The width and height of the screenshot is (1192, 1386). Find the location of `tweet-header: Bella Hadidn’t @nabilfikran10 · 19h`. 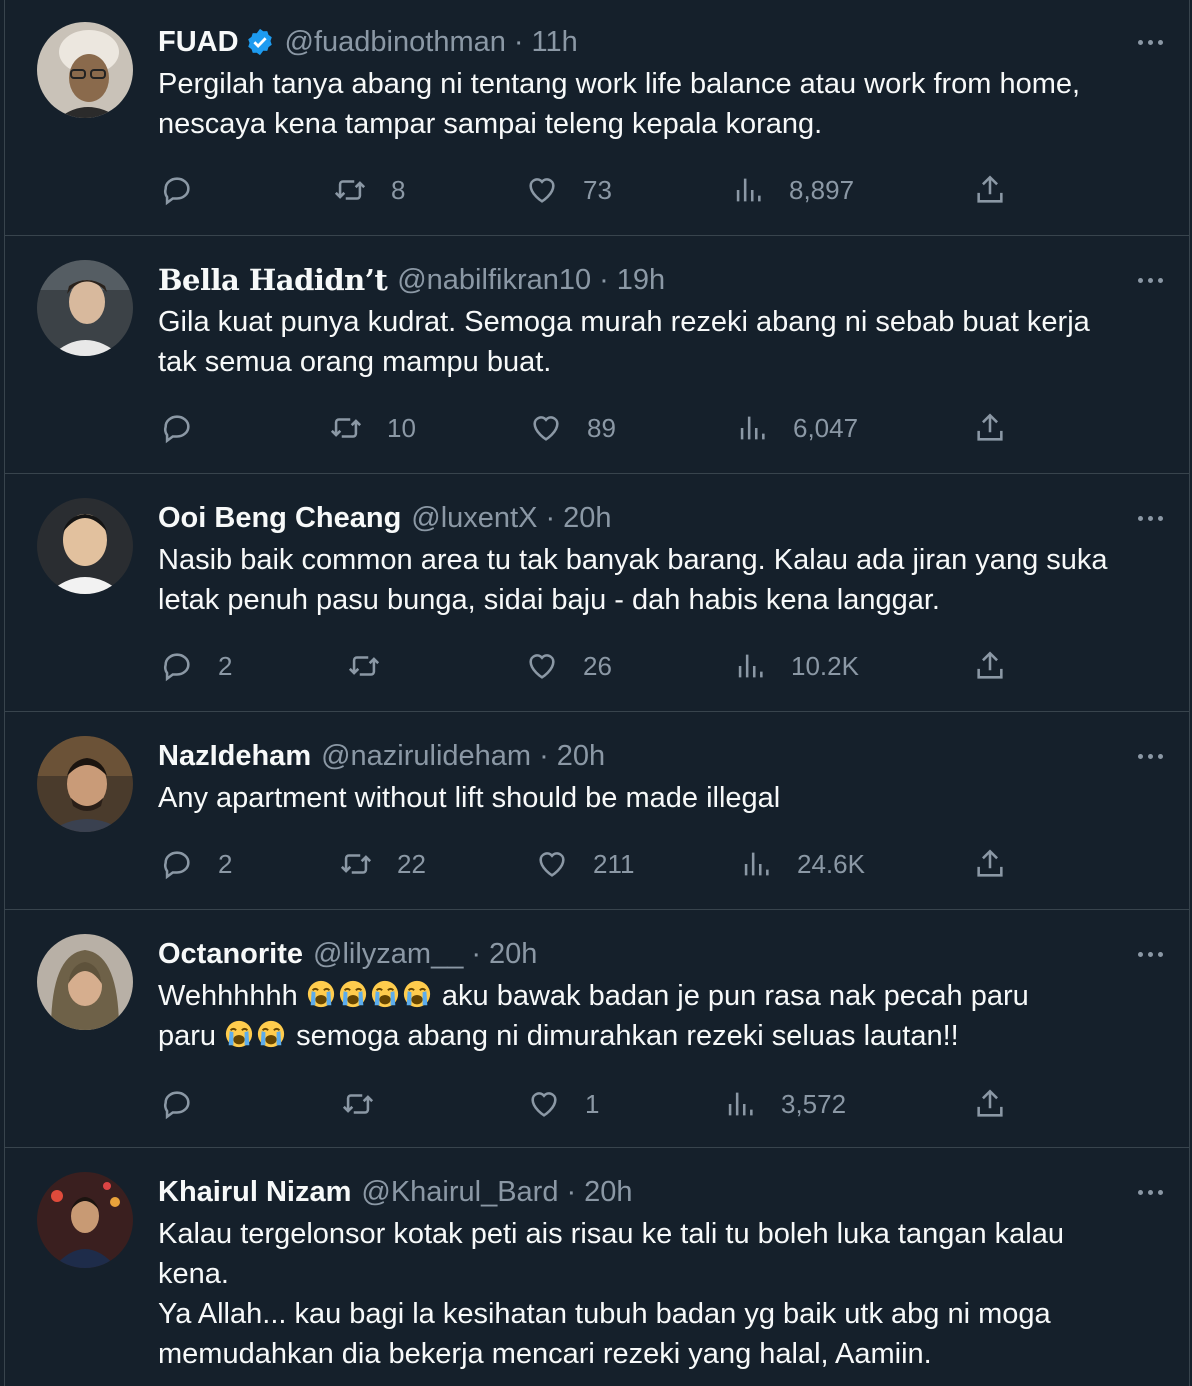

tweet-header: Bella Hadidn’t @nabilfikran10 · 19h is located at coordinates (663, 280).